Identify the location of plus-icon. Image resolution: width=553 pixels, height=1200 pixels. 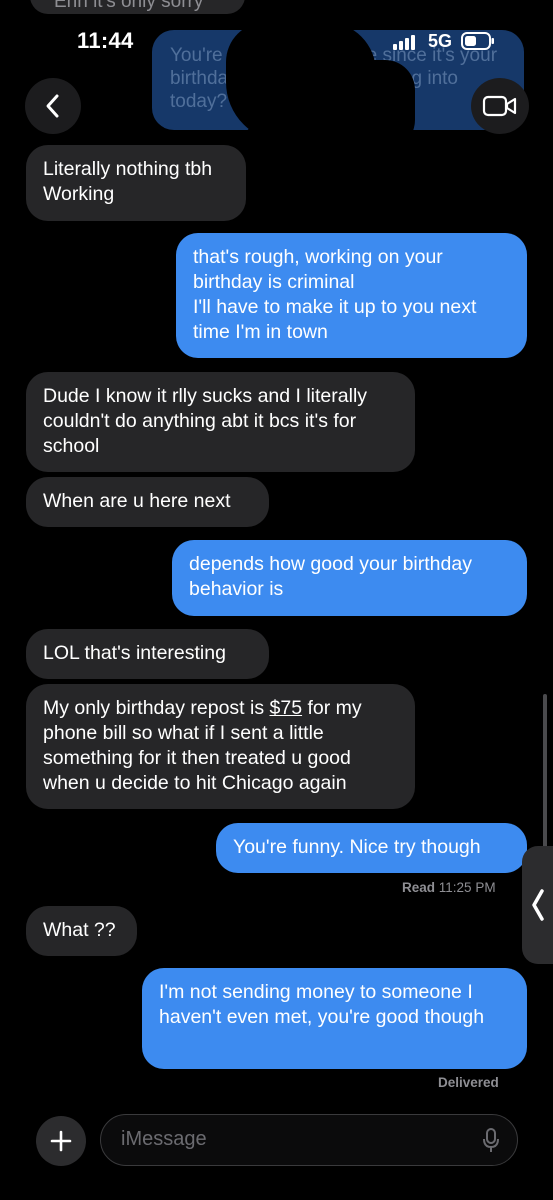
(61, 1141).